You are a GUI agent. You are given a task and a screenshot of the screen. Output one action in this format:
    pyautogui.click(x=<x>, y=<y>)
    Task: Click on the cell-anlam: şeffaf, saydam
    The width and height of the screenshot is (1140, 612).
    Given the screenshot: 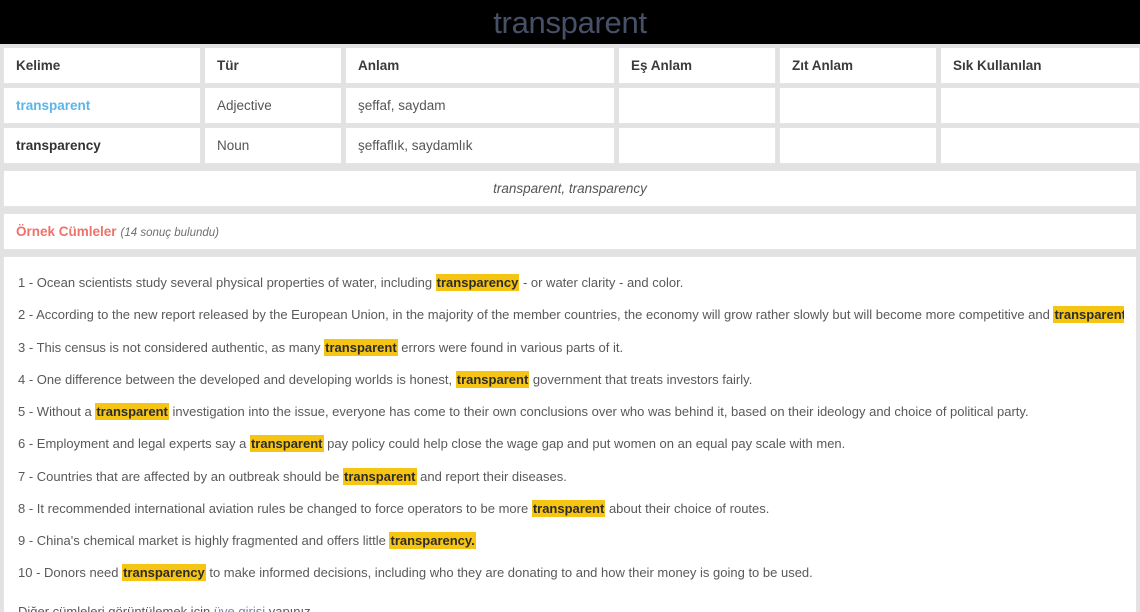 What is the action you would take?
    pyautogui.click(x=480, y=105)
    